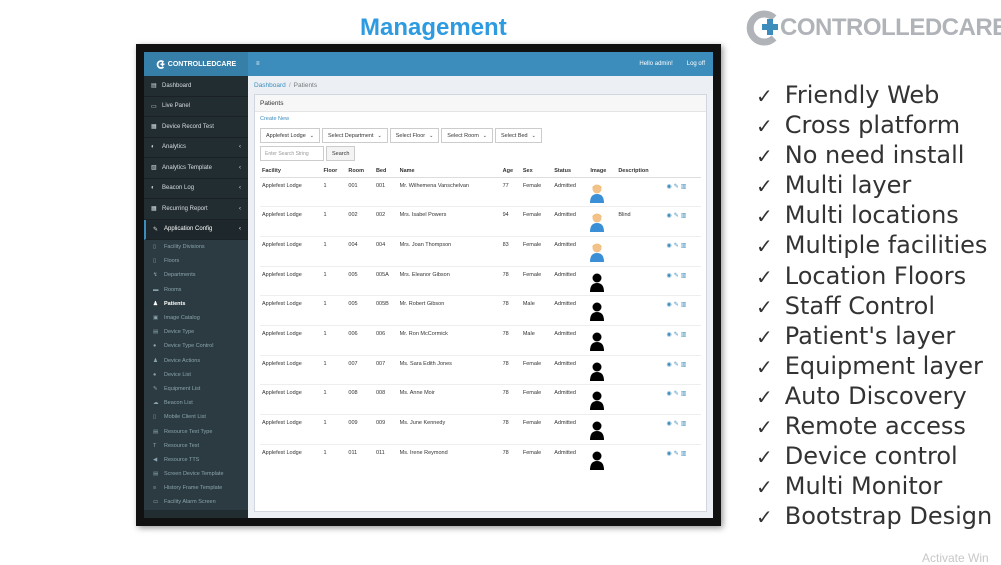 The height and width of the screenshot is (565, 1001). What do you see at coordinates (270, 85) in the screenshot?
I see `breadcrumb-home: Dashboard` at bounding box center [270, 85].